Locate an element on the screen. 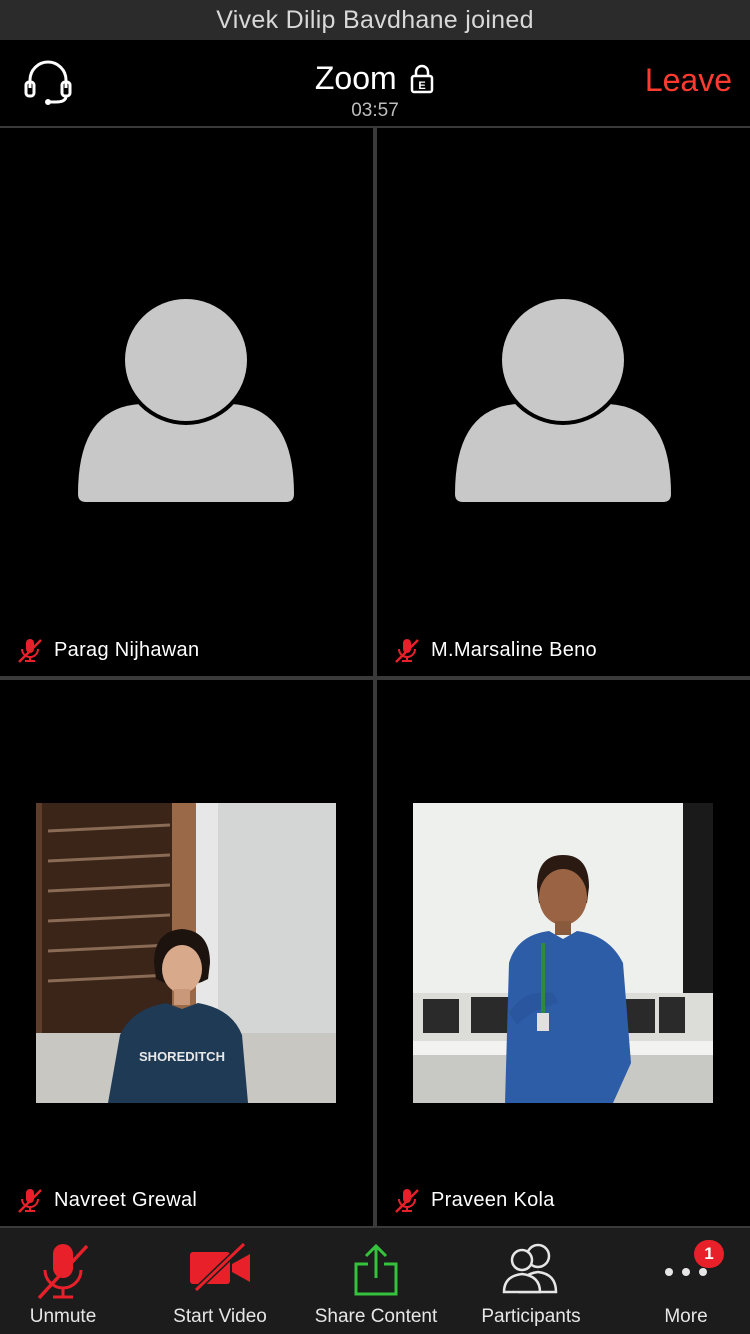  participant-name: Parag Nijhawan is located at coordinates (127, 649).